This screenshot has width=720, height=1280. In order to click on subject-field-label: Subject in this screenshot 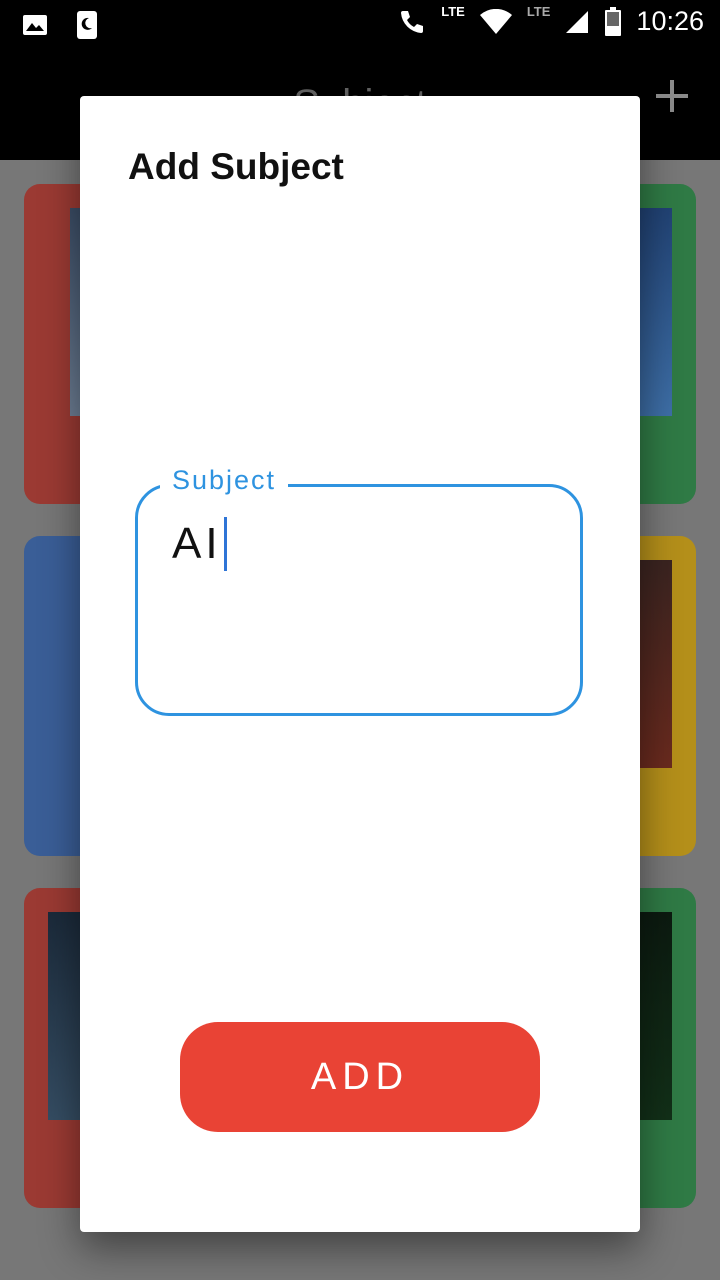, I will do `click(224, 480)`.